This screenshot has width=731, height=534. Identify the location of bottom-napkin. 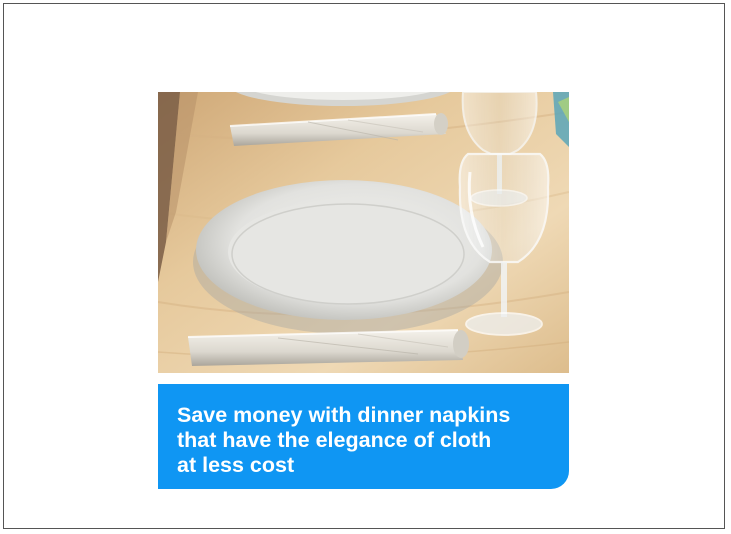
(328, 347).